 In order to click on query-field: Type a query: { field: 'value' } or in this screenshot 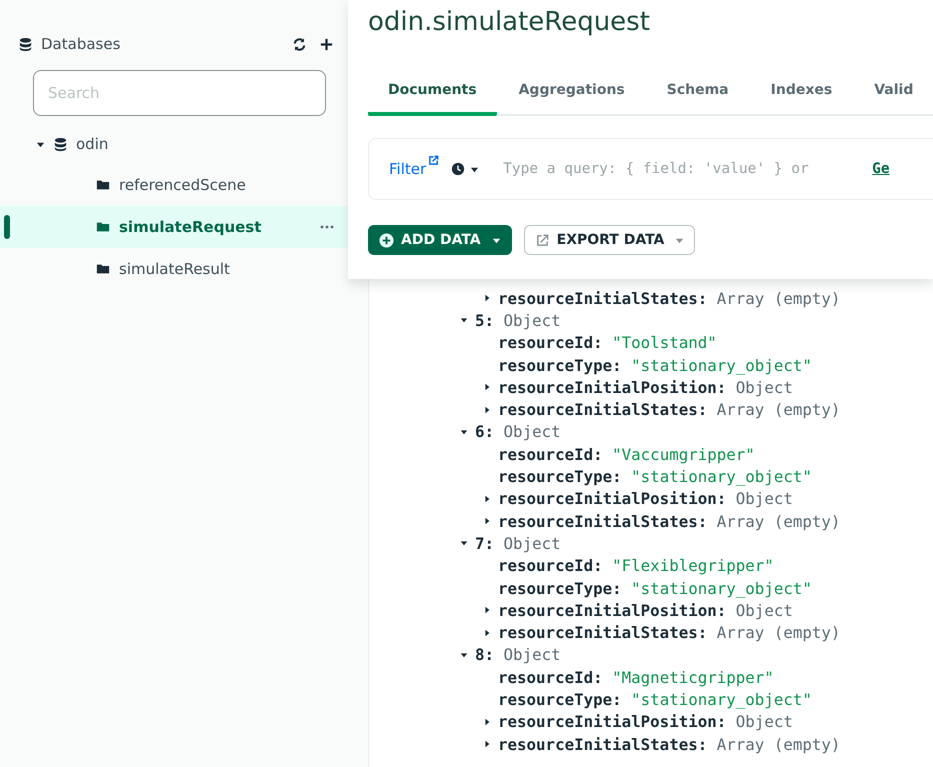, I will do `click(683, 169)`.